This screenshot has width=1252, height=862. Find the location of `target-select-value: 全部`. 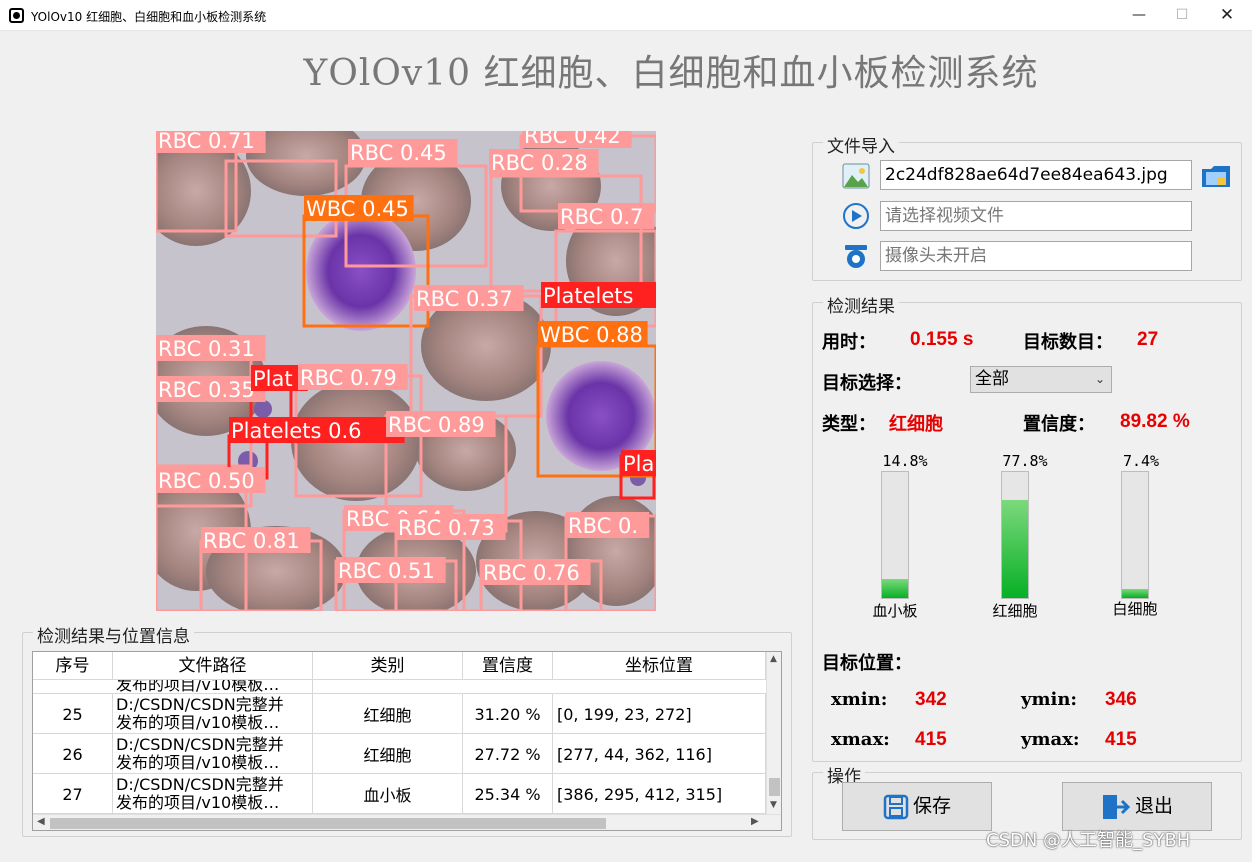

target-select-value: 全部 is located at coordinates (992, 379).